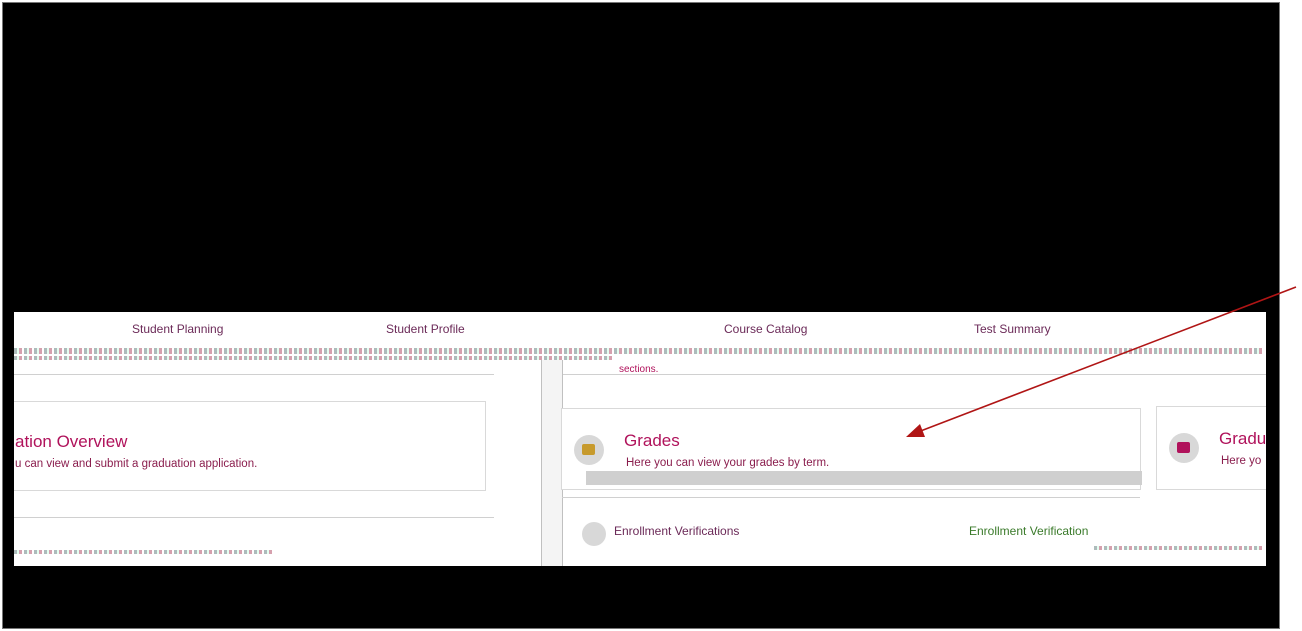 The height and width of the screenshot is (631, 1302). I want to click on arrow-line, so click(1107, 359).